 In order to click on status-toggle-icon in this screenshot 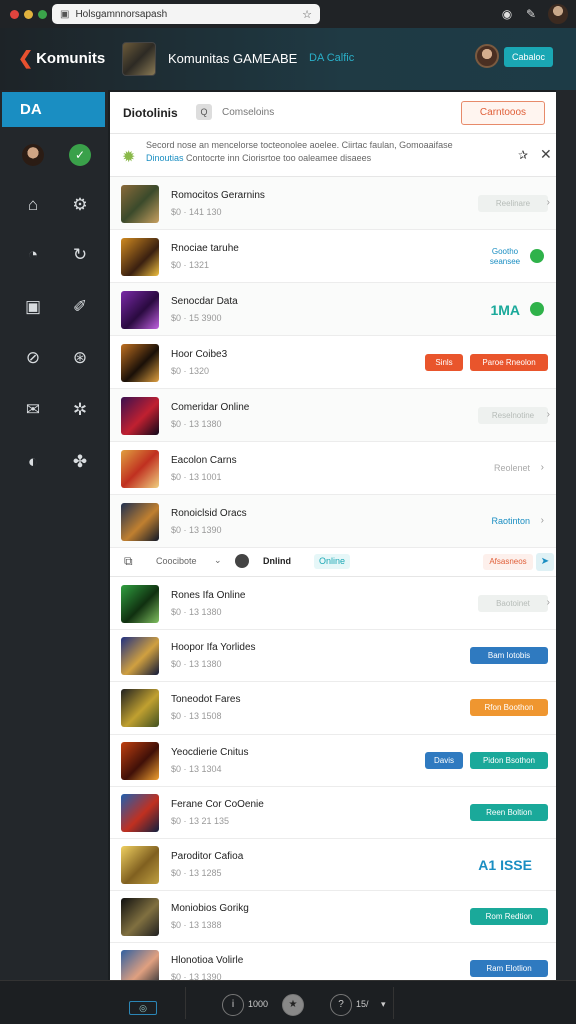, I will do `click(242, 561)`.